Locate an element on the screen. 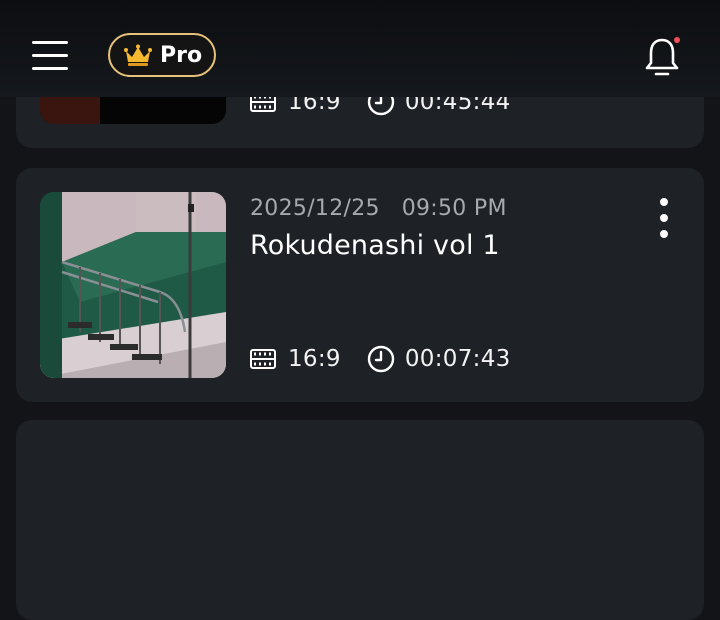 This screenshot has height=620, width=720. pro-badge: Pro is located at coordinates (162, 55).